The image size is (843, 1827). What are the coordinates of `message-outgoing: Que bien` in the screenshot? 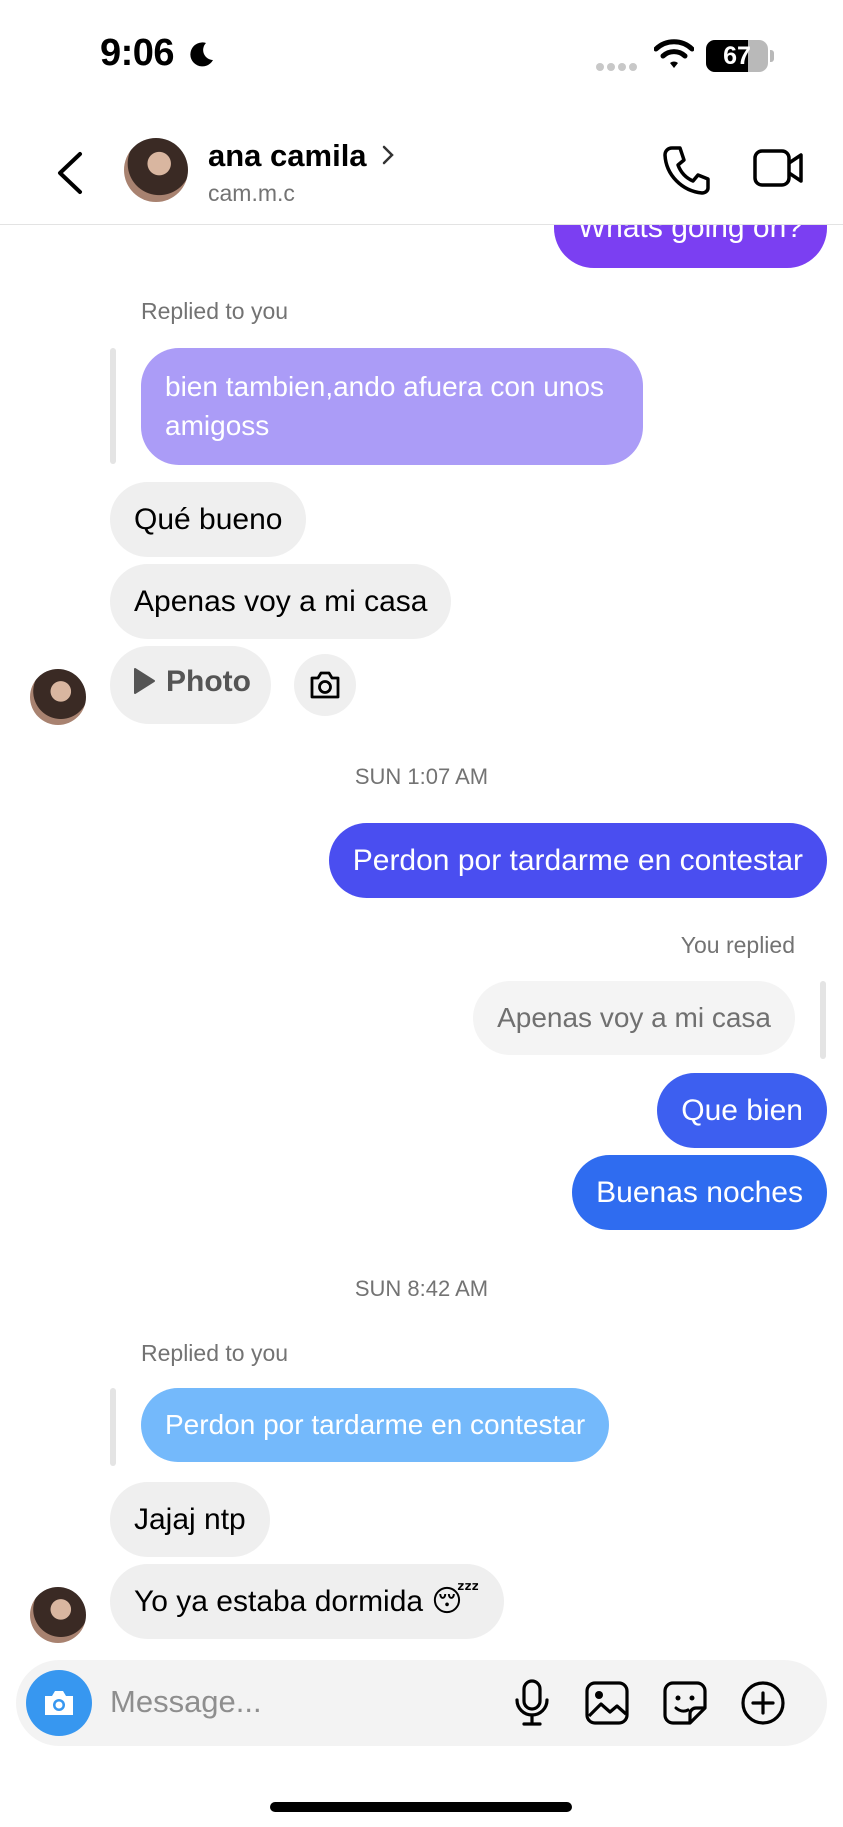 It's located at (742, 1110).